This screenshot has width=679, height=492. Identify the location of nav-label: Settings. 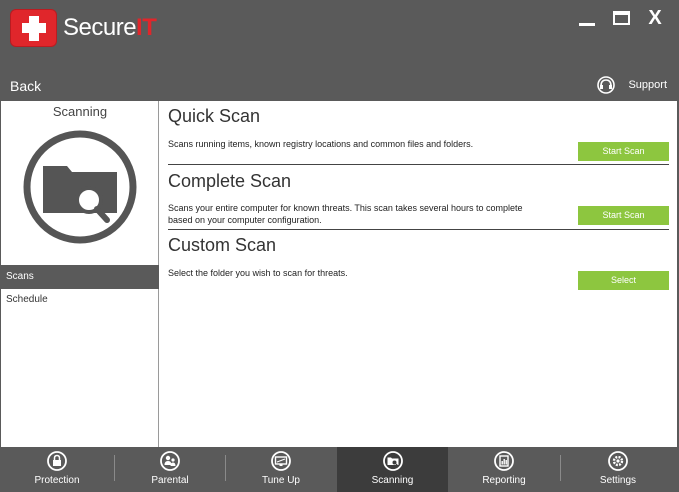
(618, 480).